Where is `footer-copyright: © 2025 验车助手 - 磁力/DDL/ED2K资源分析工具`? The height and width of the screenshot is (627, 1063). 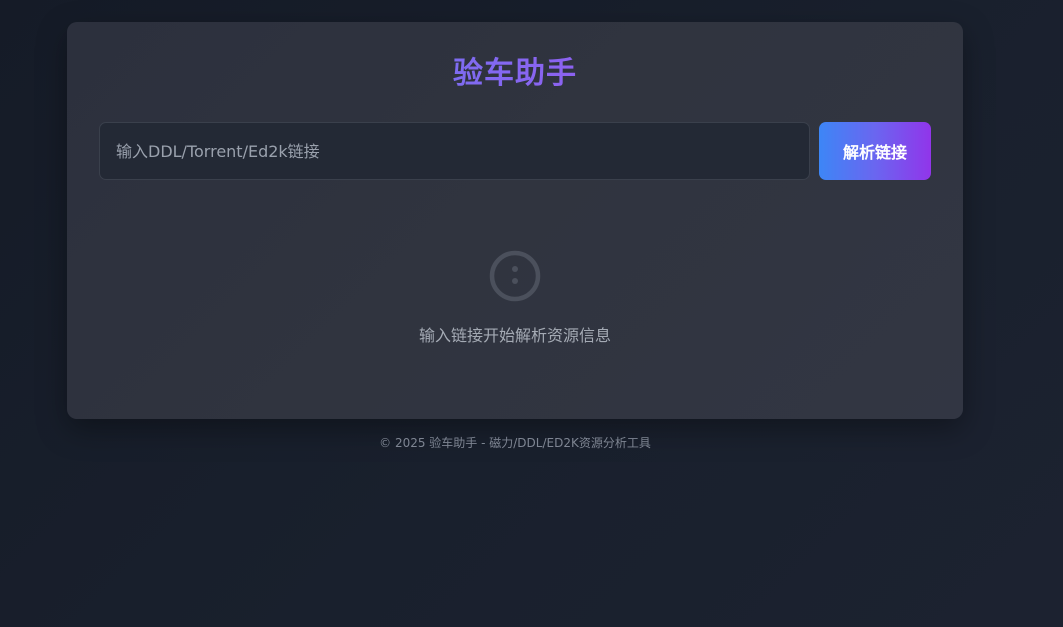 footer-copyright: © 2025 验车助手 - 磁力/DDL/ED2K资源分析工具 is located at coordinates (515, 443).